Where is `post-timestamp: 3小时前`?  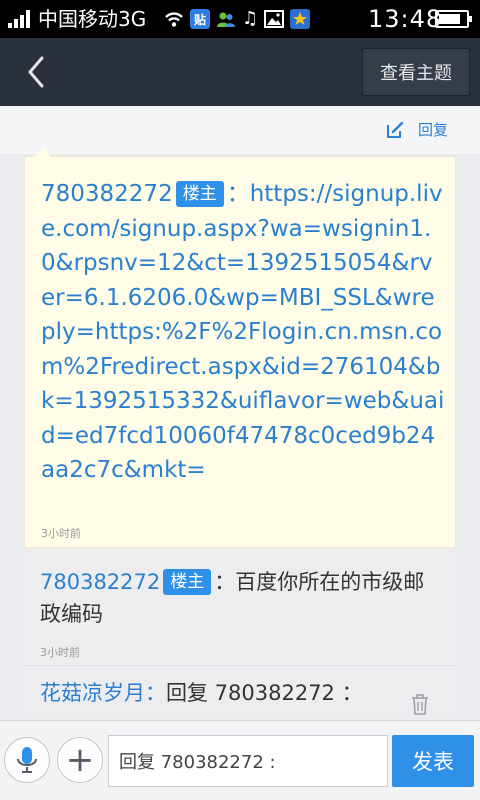 post-timestamp: 3小时前 is located at coordinates (61, 533).